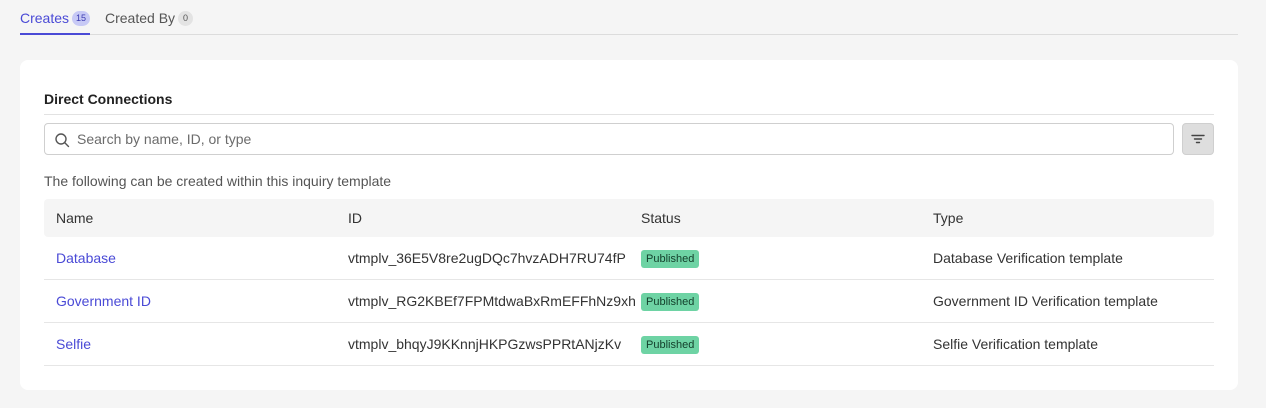  I want to click on search-field, so click(609, 139).